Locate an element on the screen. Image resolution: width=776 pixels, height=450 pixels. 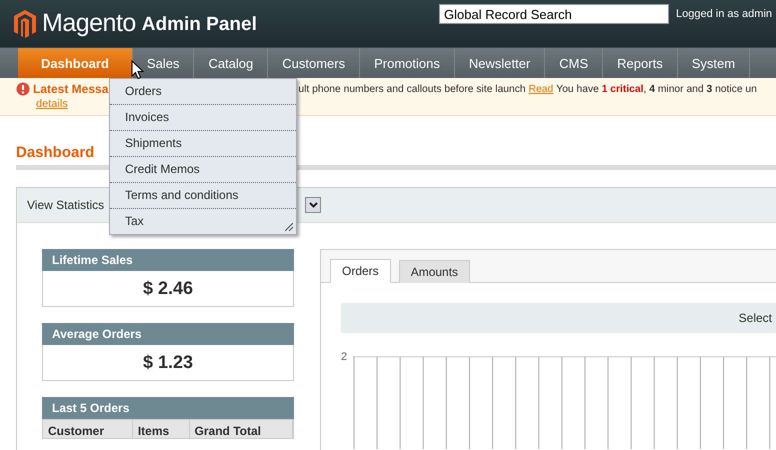
menu-item: Invoices is located at coordinates (203, 118).